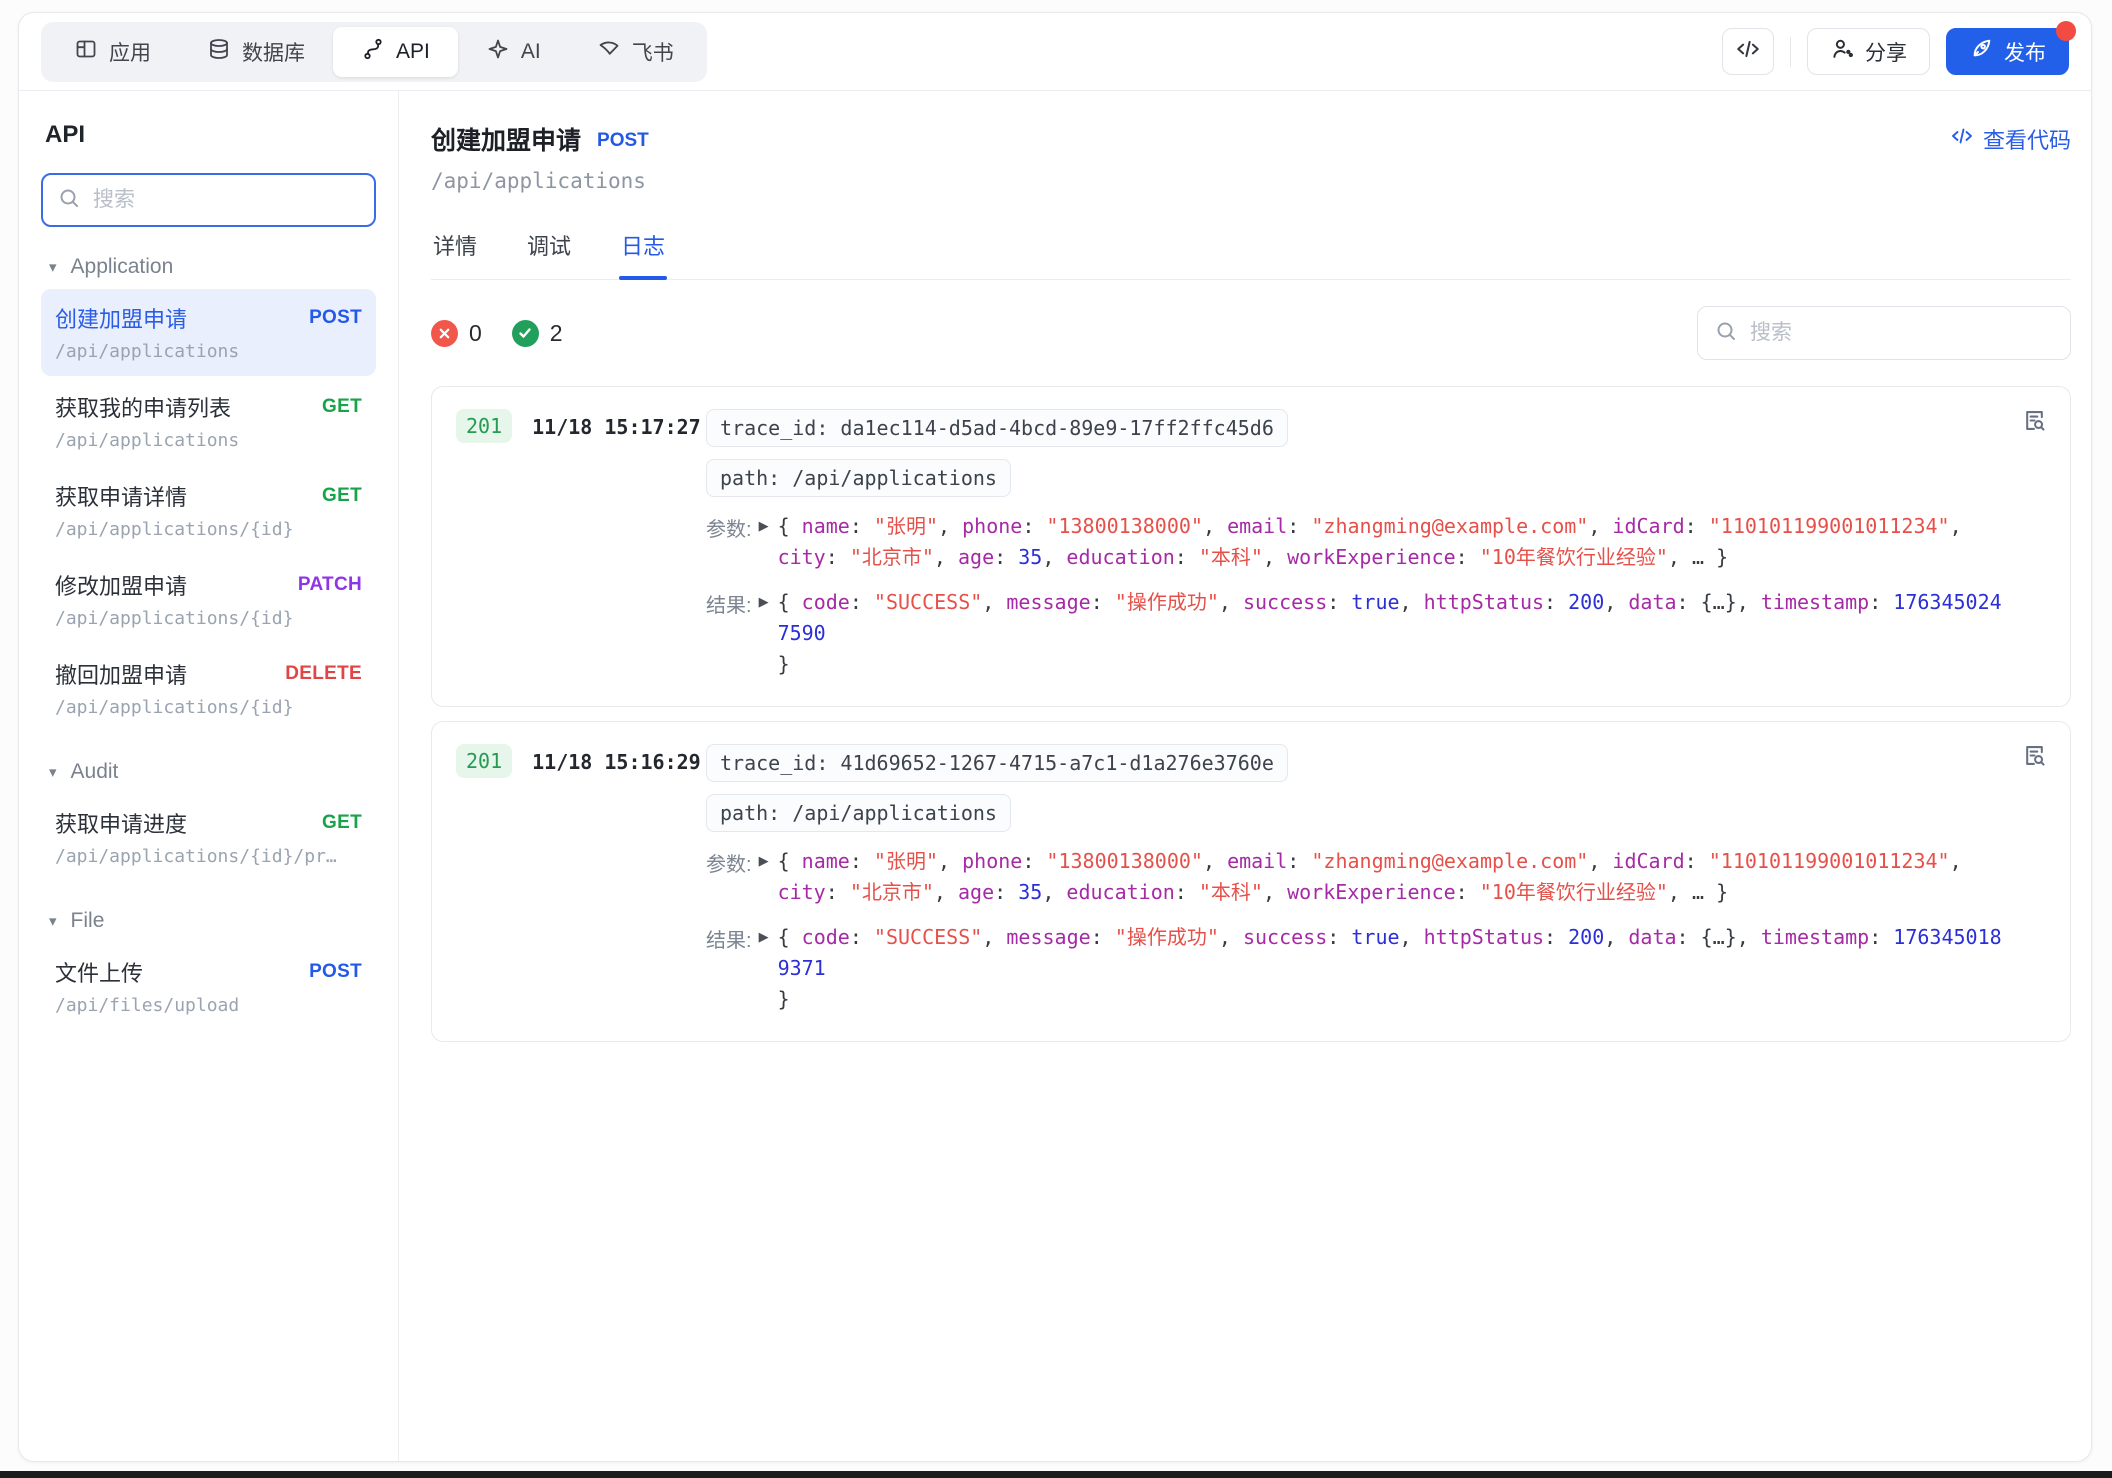 The width and height of the screenshot is (2112, 1478). I want to click on api-item-title: 修改加盟申请, so click(121, 586).